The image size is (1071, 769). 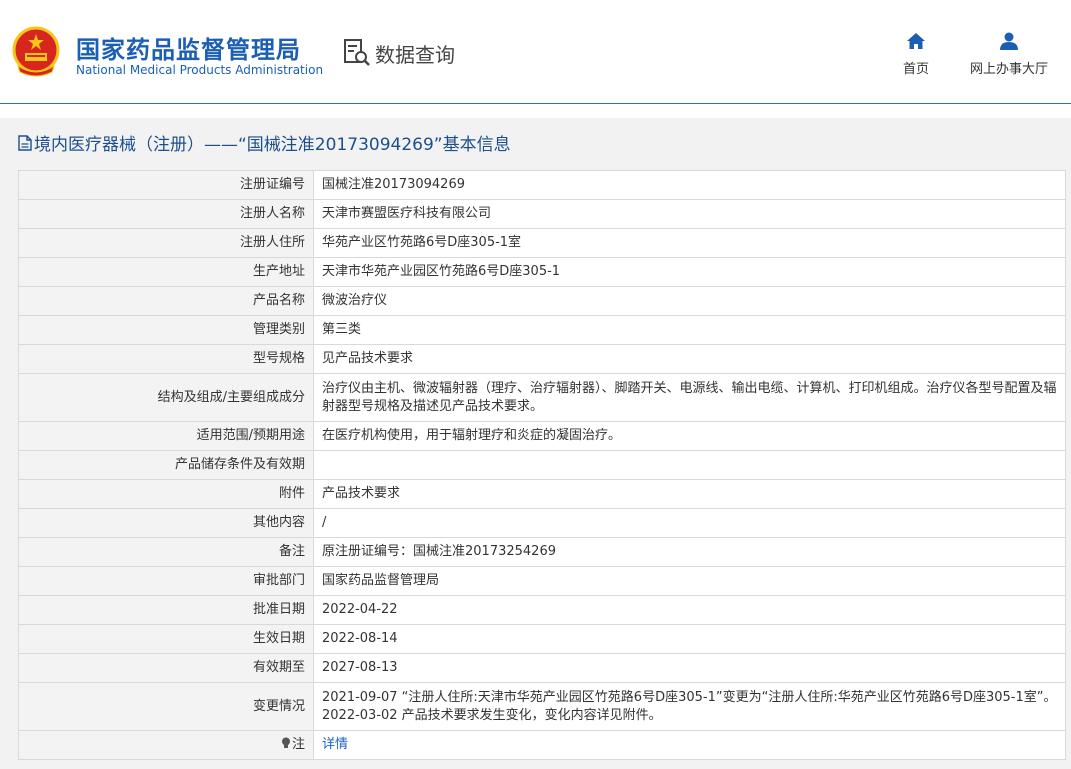 I want to click on document-icon, so click(x=25, y=142).